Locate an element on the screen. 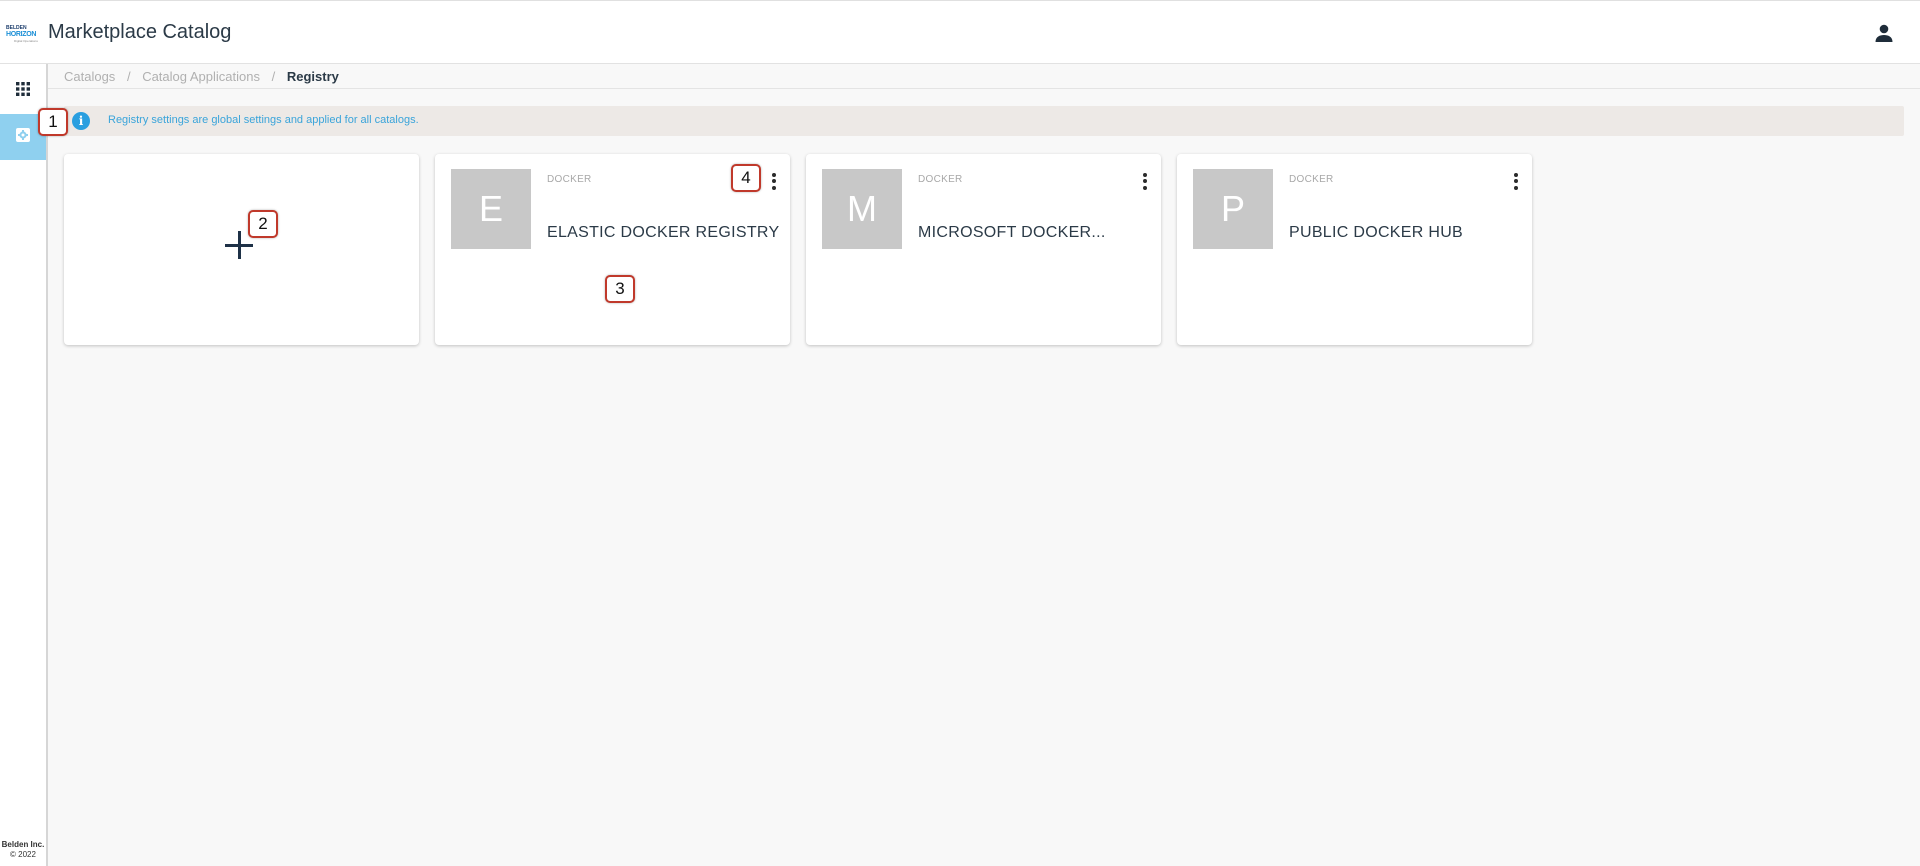  breadcrumb-divider is located at coordinates (984, 88).